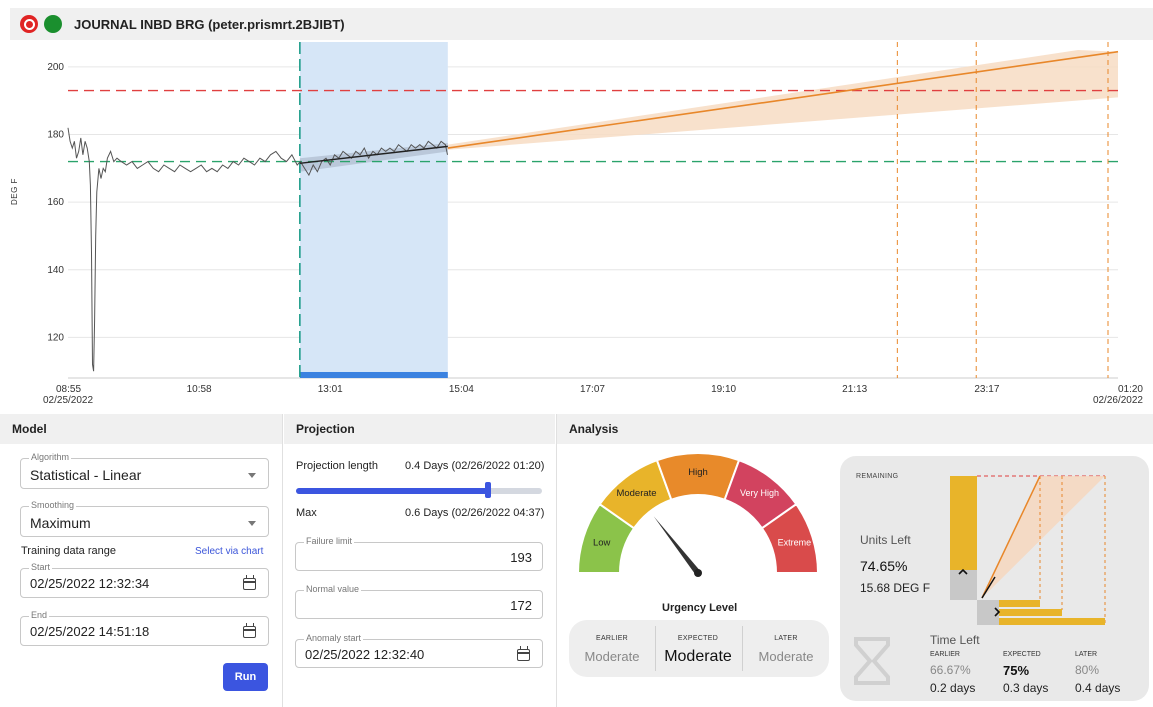 Image resolution: width=1153 pixels, height=707 pixels. I want to click on x-tick-date: 02/25/2022, so click(68, 400).